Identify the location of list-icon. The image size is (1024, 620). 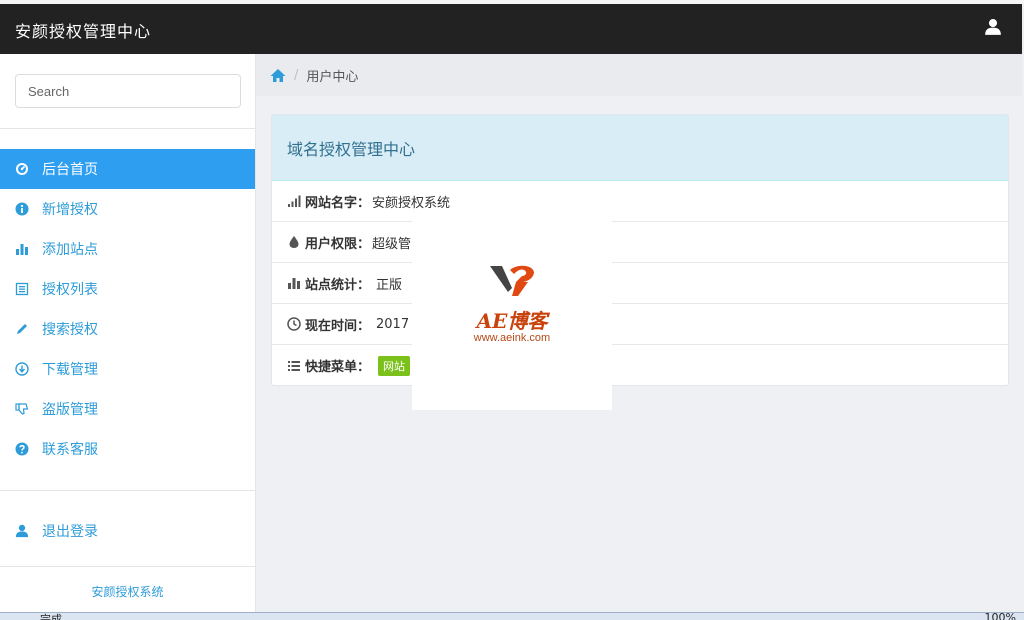
(22, 289).